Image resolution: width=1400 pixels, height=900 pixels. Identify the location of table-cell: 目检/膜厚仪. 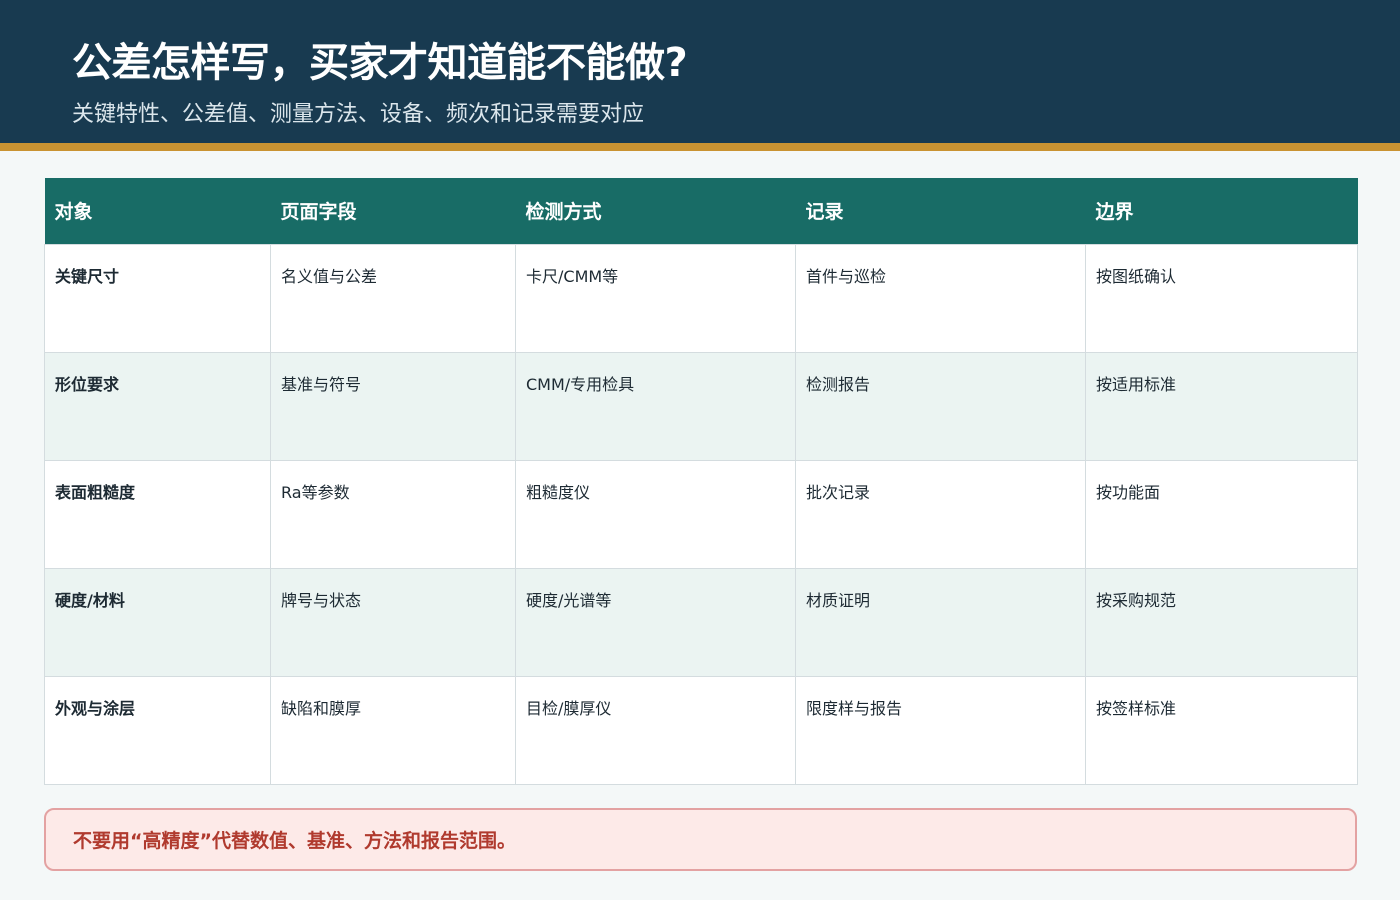
(655, 730).